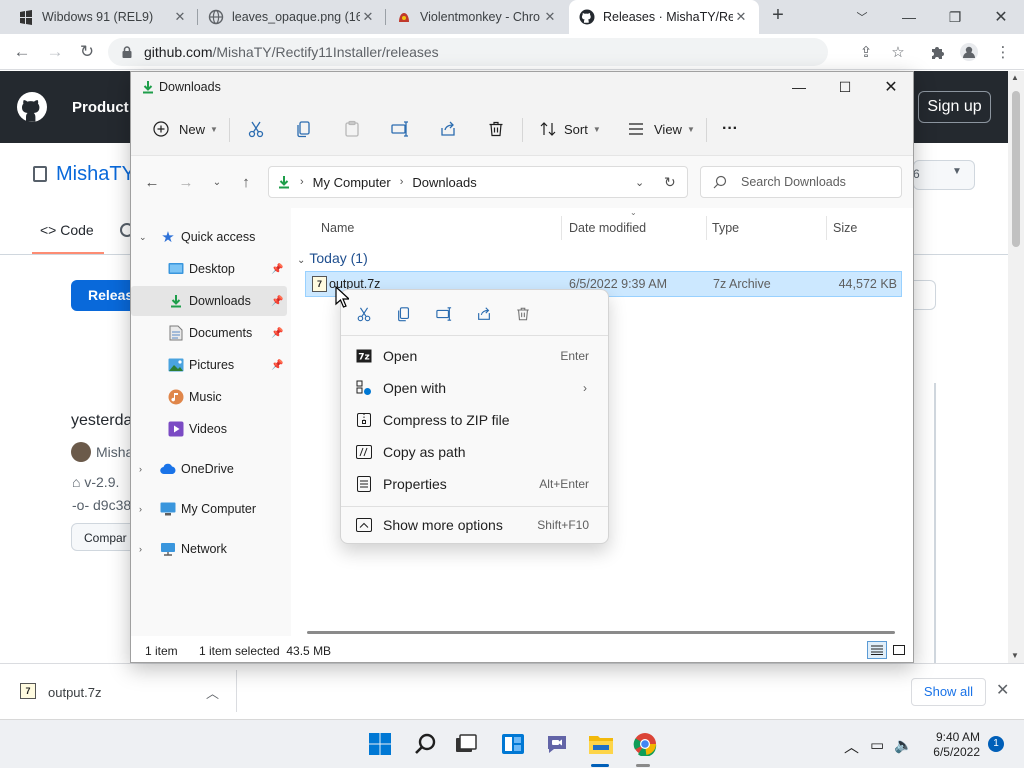 The height and width of the screenshot is (768, 1024). I want to click on group-header: ⌄ Today (1), so click(332, 258).